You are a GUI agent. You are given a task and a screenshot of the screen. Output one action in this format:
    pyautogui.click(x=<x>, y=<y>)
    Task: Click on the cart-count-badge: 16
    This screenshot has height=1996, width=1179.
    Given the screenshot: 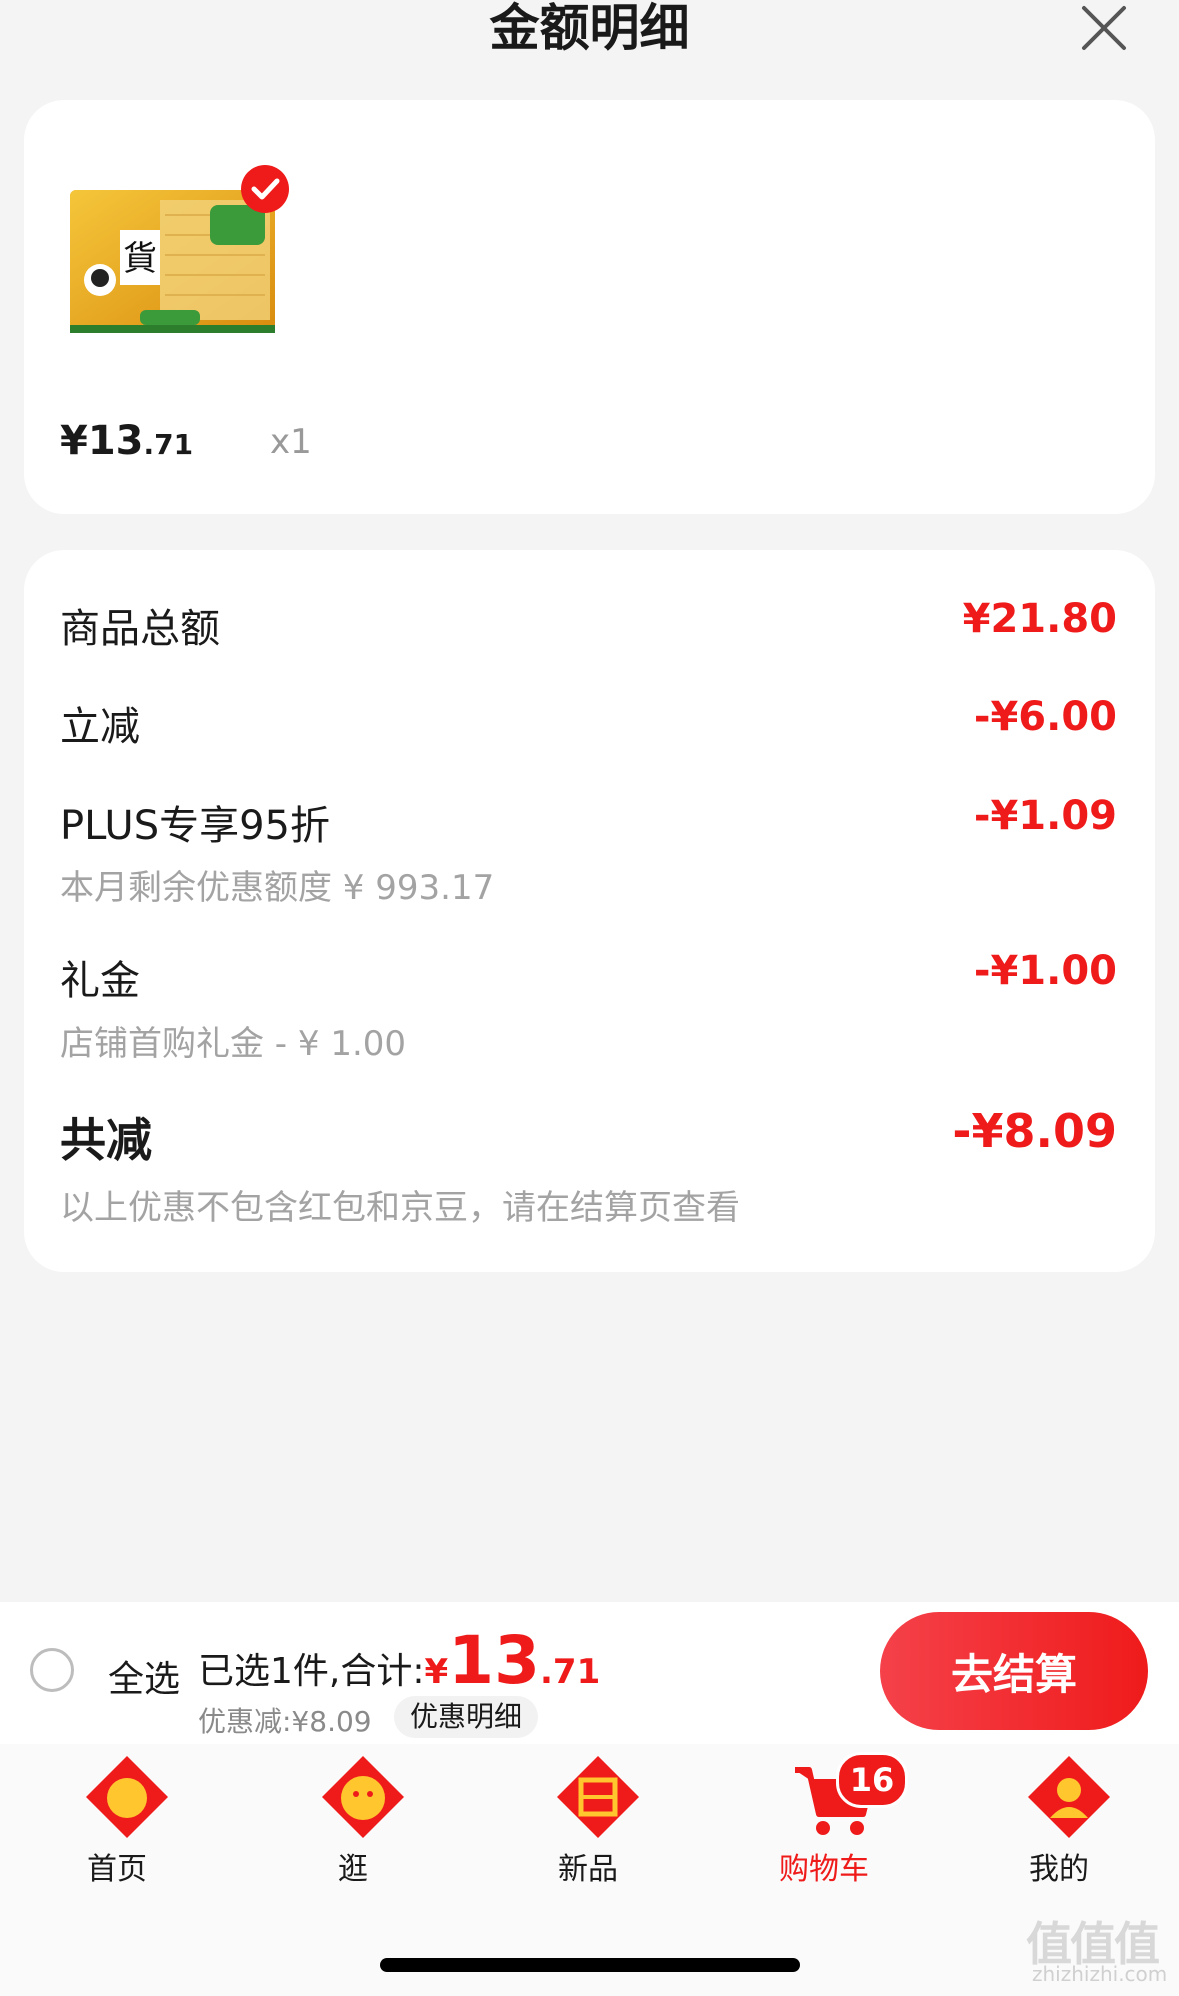 What is the action you would take?
    pyautogui.click(x=872, y=1780)
    